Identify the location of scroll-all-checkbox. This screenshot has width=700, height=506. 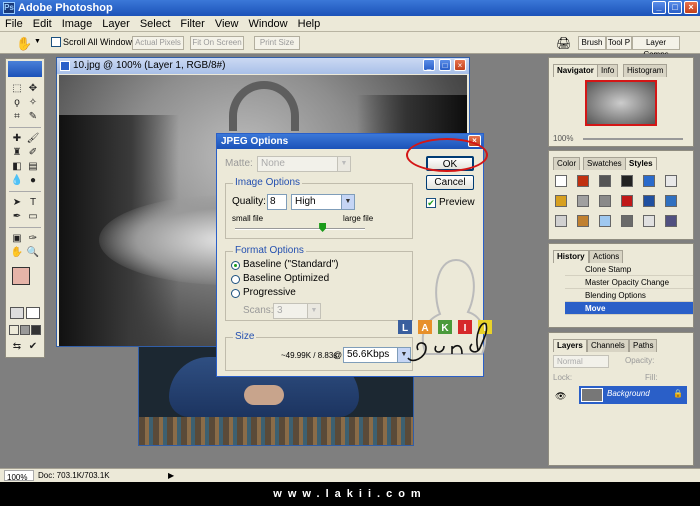
(56, 42).